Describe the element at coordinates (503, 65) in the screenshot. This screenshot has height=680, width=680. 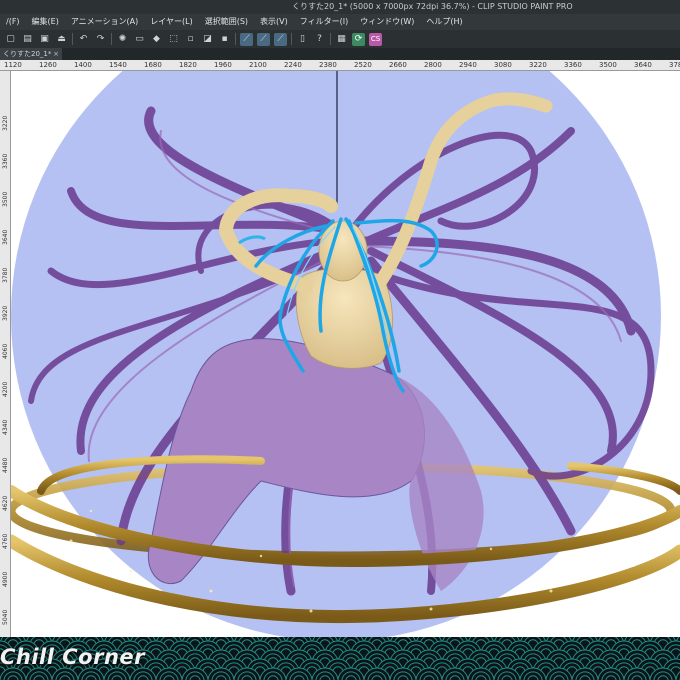
I see `ruler-h-label: 3080` at that location.